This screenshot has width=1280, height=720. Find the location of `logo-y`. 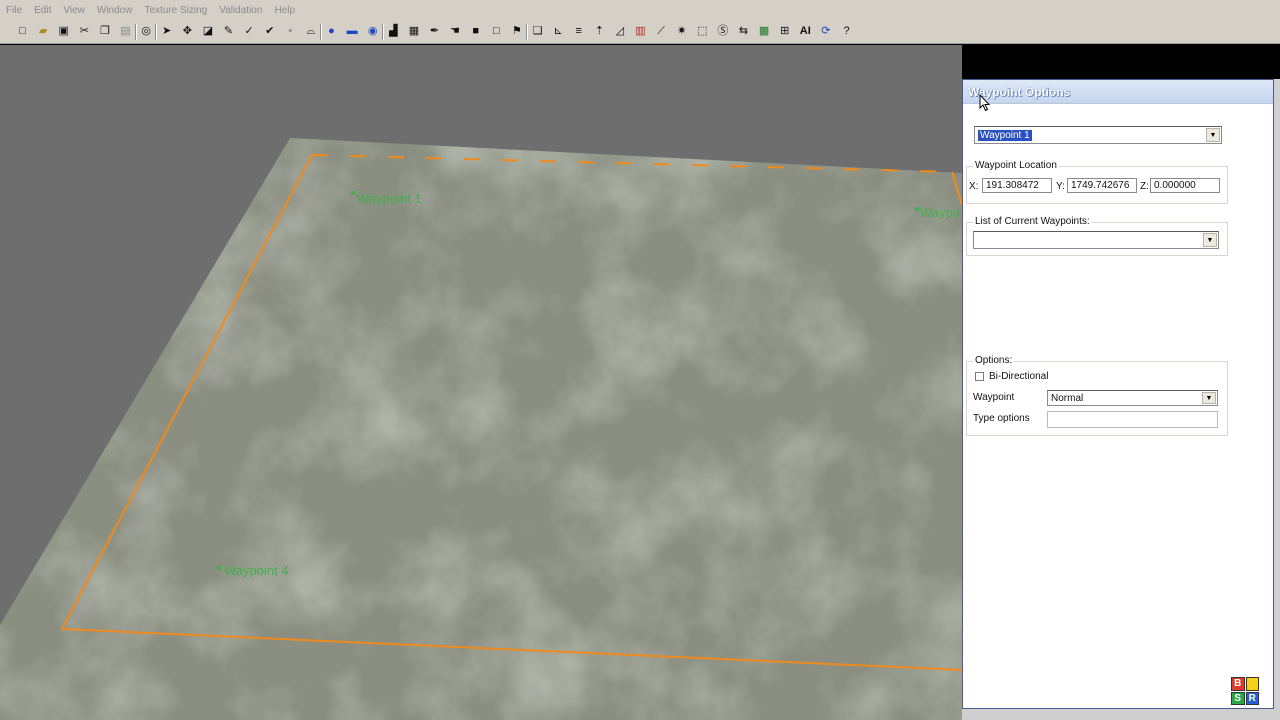

logo-y is located at coordinates (1252, 684).